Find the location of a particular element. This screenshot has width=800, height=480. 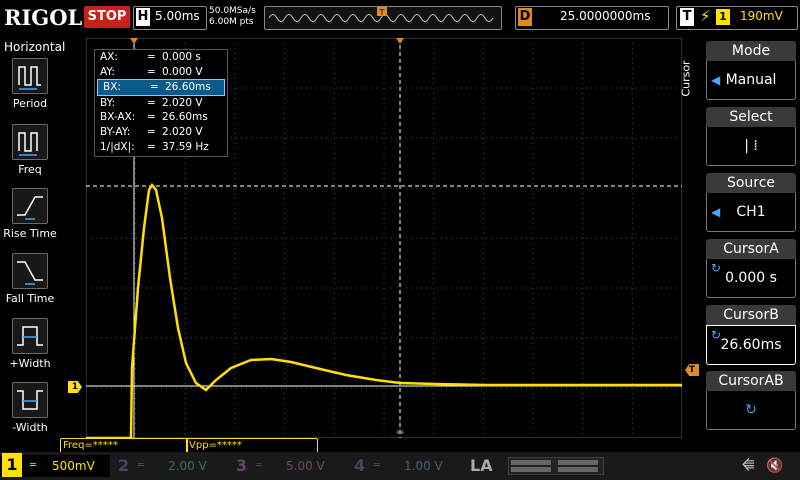

menu-mode: Mode ◀ Manual is located at coordinates (751, 72).